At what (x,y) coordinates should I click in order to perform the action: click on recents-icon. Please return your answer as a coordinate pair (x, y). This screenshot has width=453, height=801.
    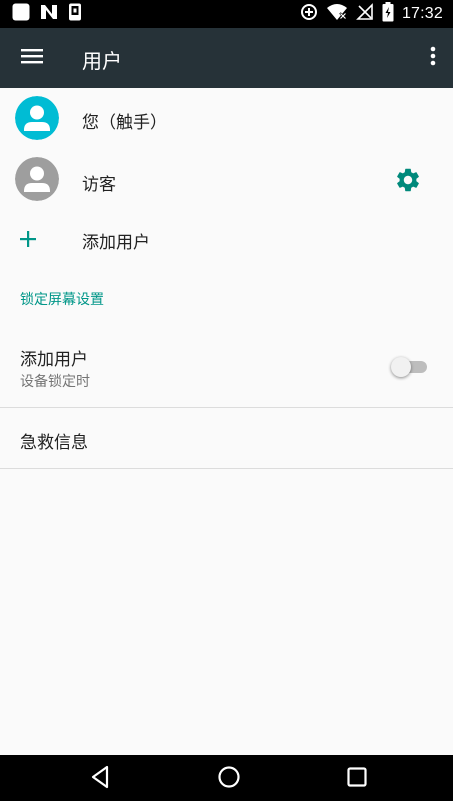
    Looking at the image, I should click on (357, 779).